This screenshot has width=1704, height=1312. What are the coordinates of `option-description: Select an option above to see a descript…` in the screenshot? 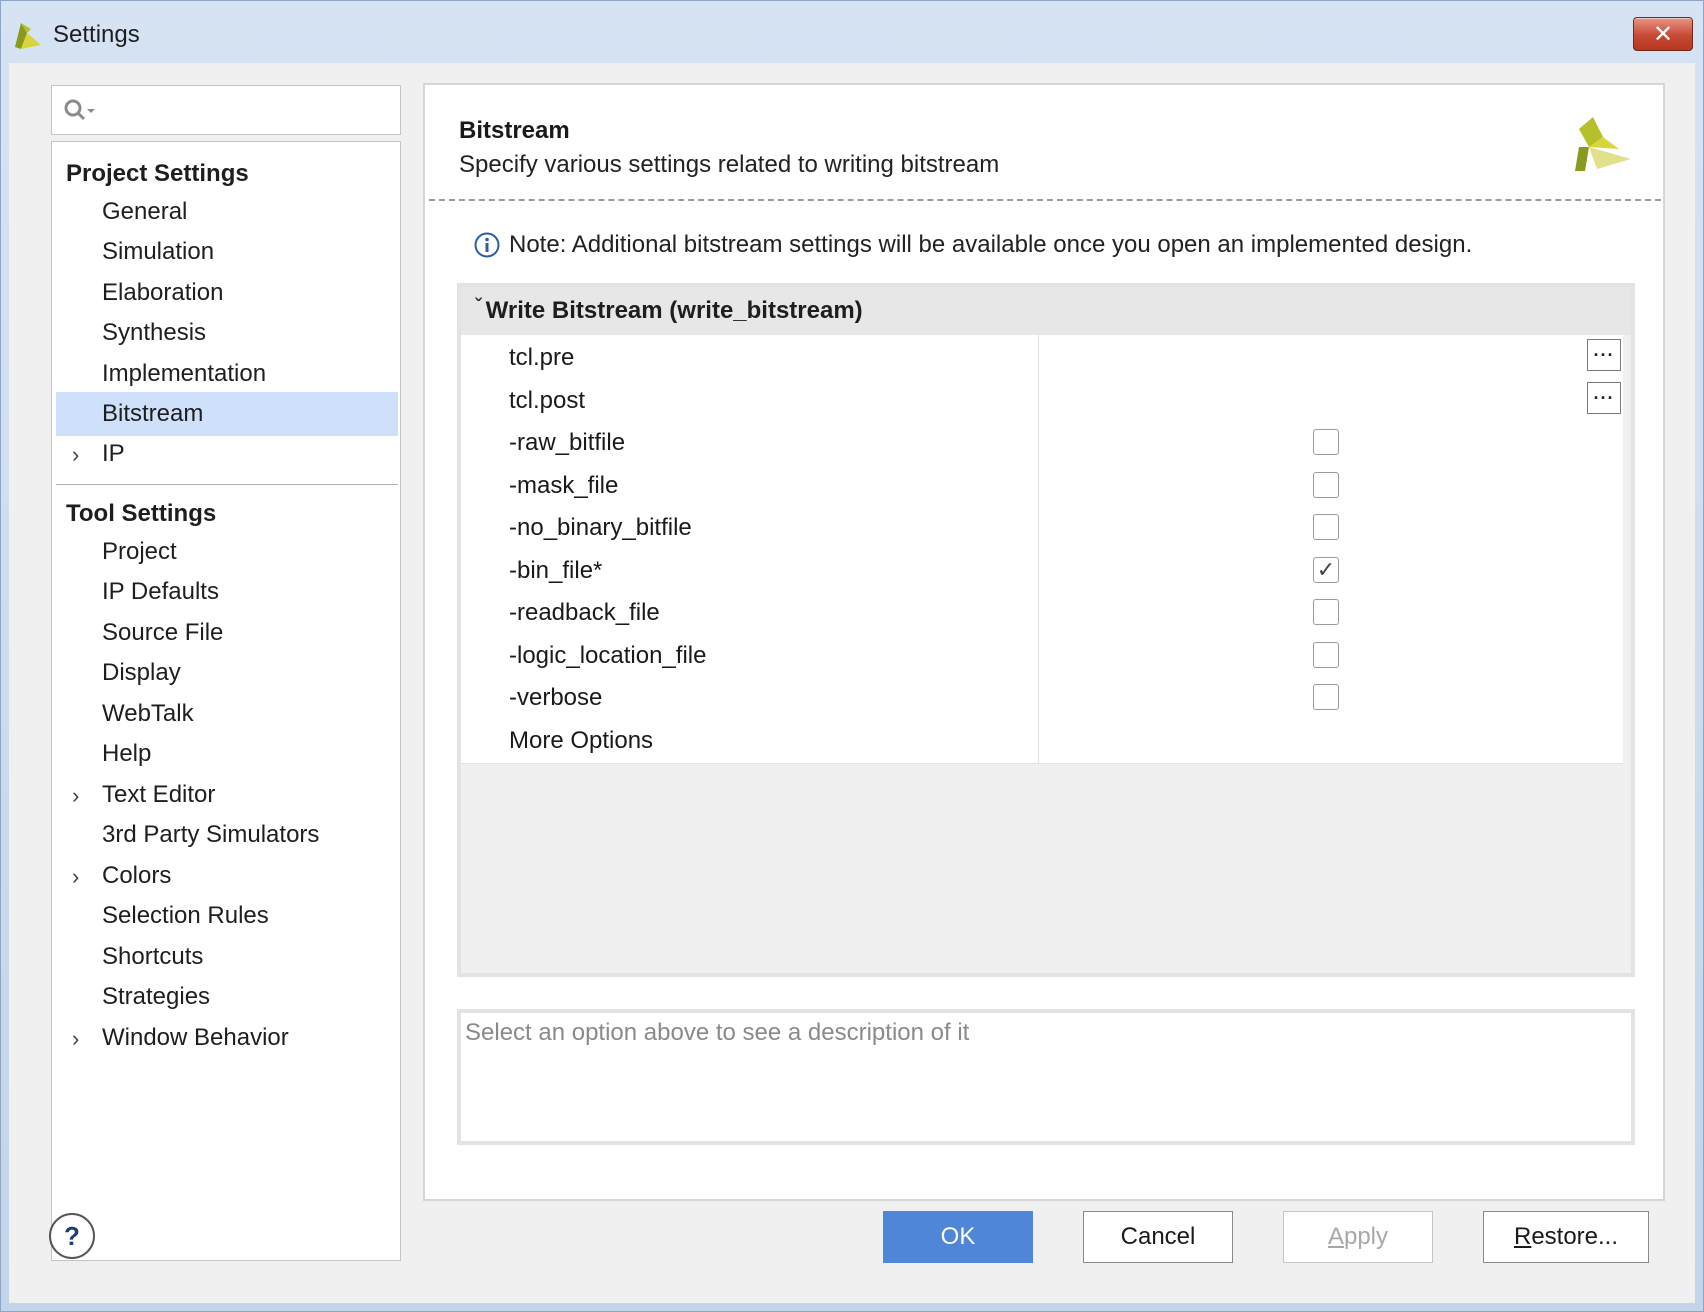 It's located at (1046, 1077).